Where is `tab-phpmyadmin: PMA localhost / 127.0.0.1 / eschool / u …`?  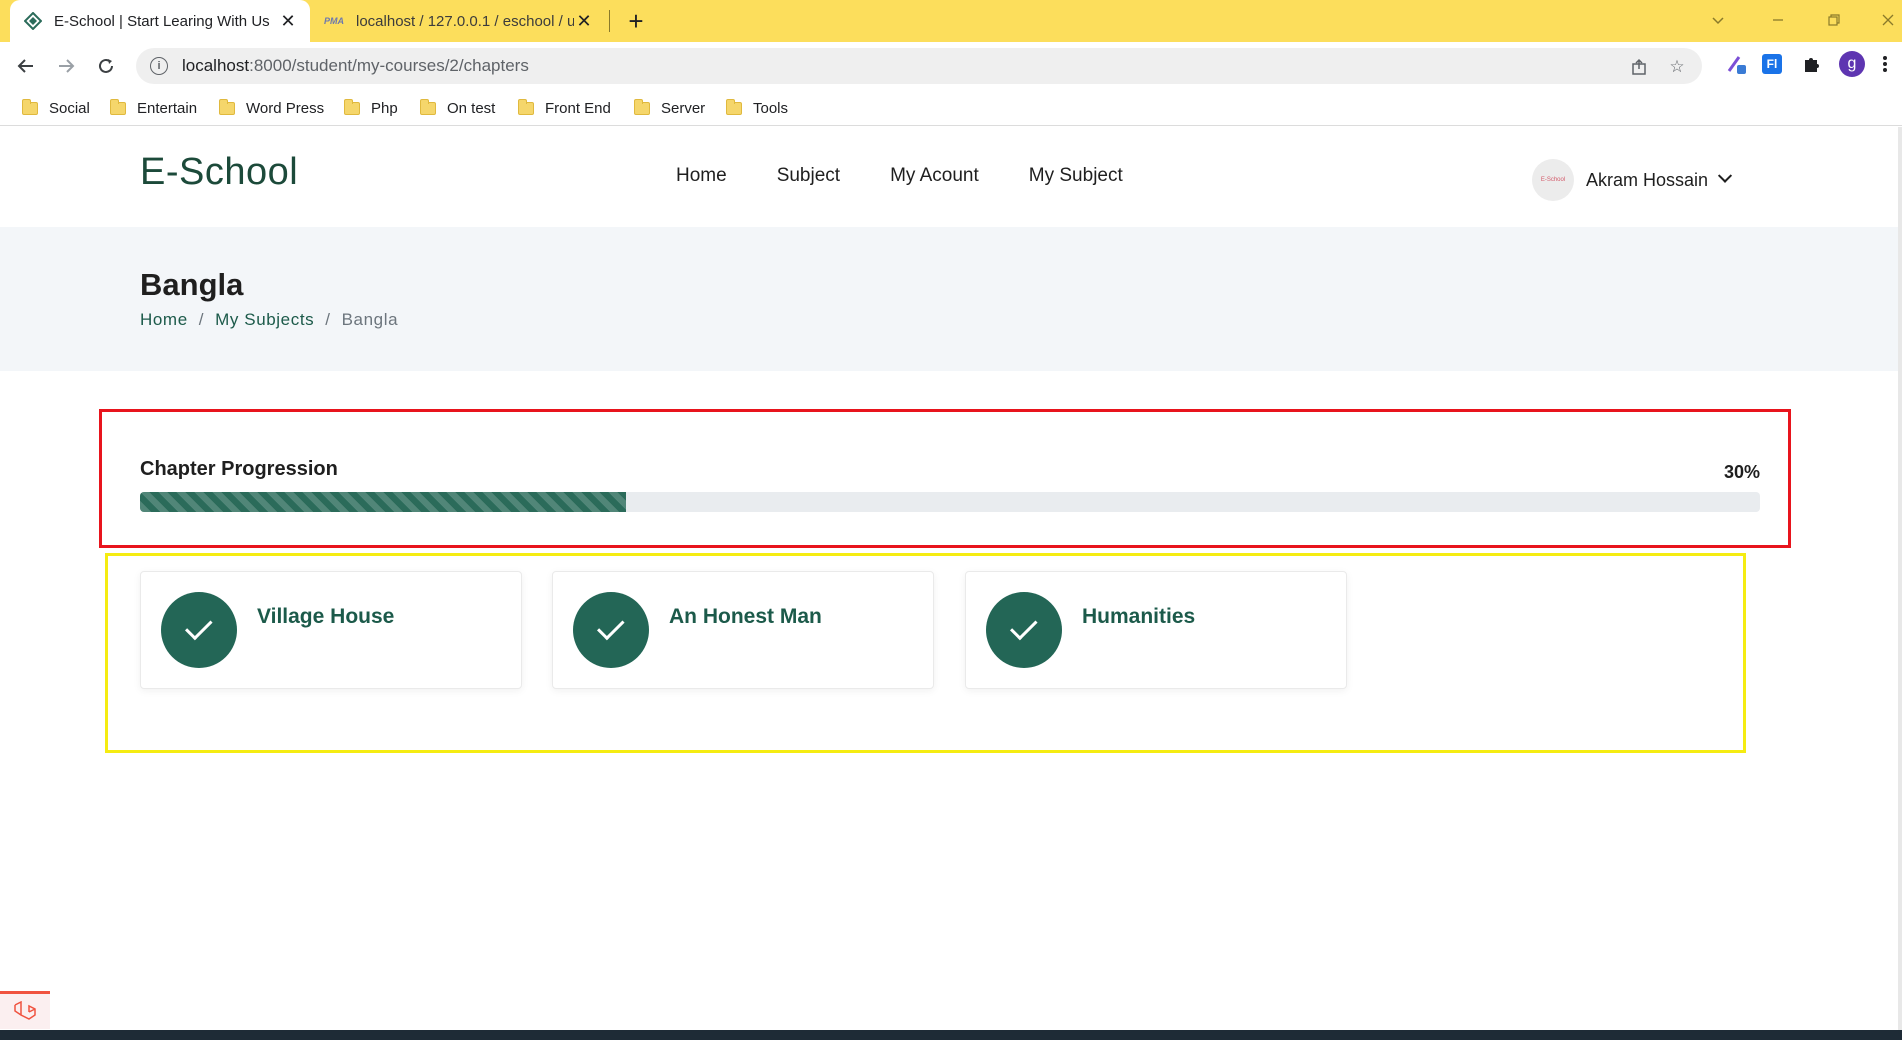
tab-phpmyadmin: PMA localhost / 127.0.0.1 / eschool / u … is located at coordinates (459, 21).